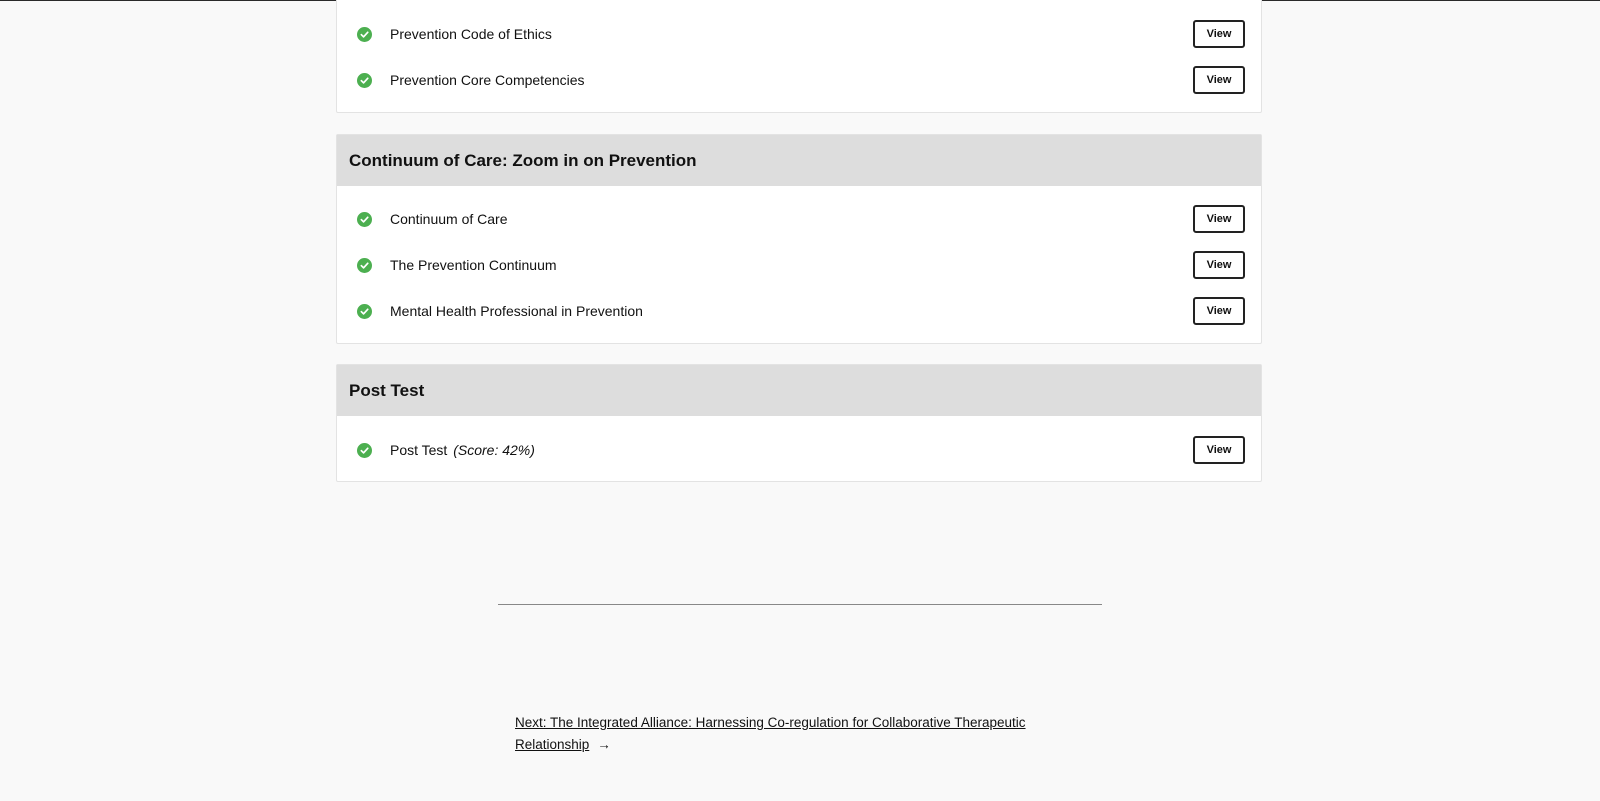 The height and width of the screenshot is (801, 1600). I want to click on lesson-row: Post Test (Score: 42%) View, so click(799, 450).